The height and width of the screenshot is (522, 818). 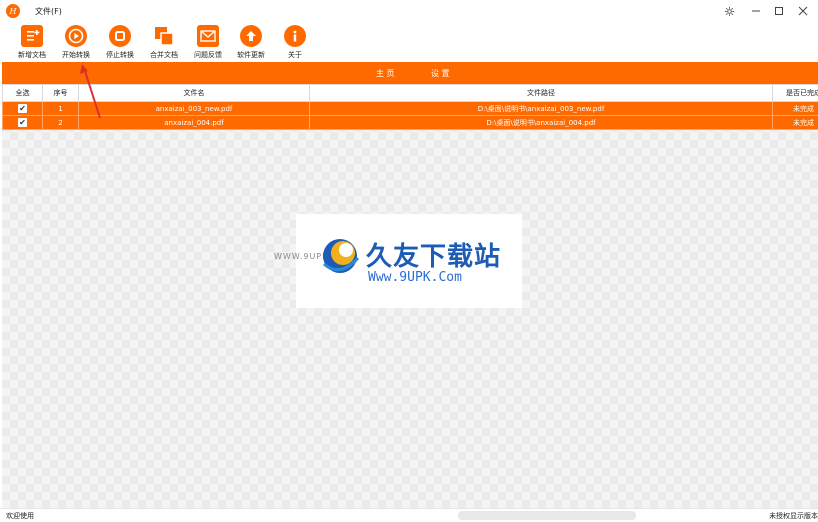 I want to click on merge-document-button: 合并文档, so click(x=164, y=42).